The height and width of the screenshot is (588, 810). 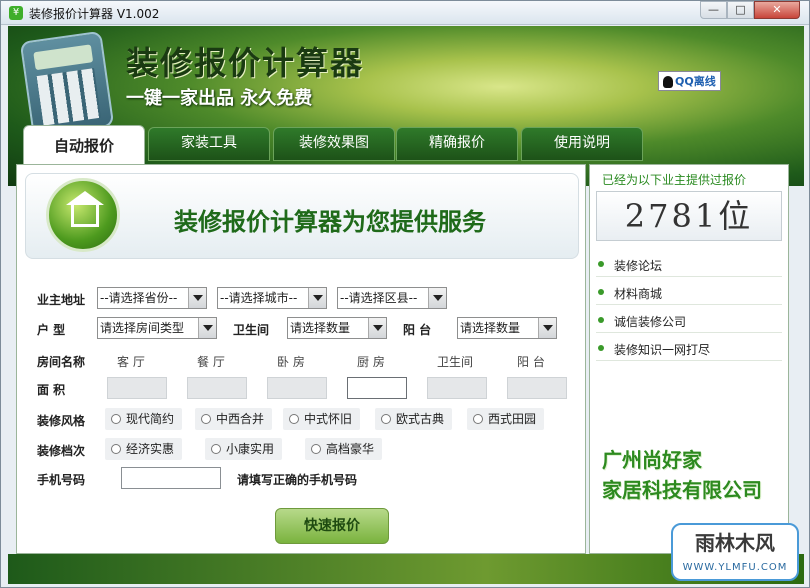 I want to click on style-option-chinese: 中式怀旧, so click(x=322, y=419).